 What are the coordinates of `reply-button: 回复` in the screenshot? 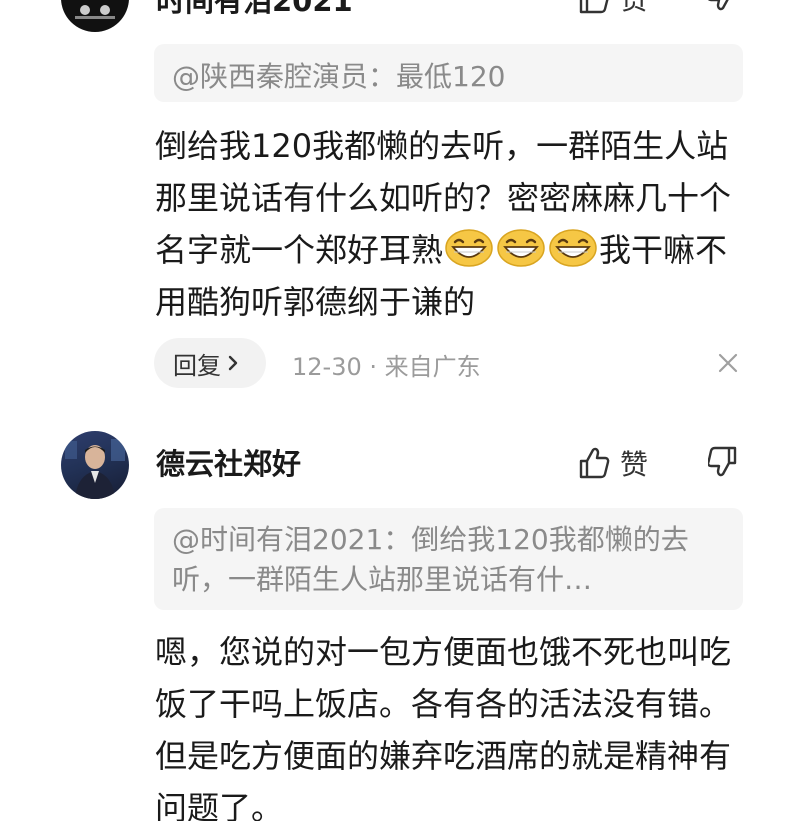 It's located at (210, 363).